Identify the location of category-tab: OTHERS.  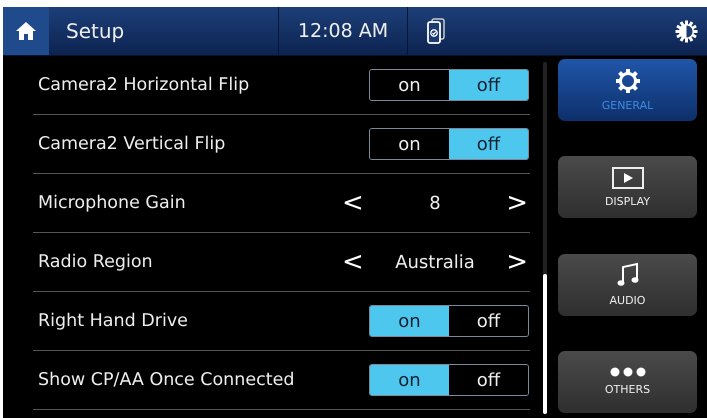
(627, 381).